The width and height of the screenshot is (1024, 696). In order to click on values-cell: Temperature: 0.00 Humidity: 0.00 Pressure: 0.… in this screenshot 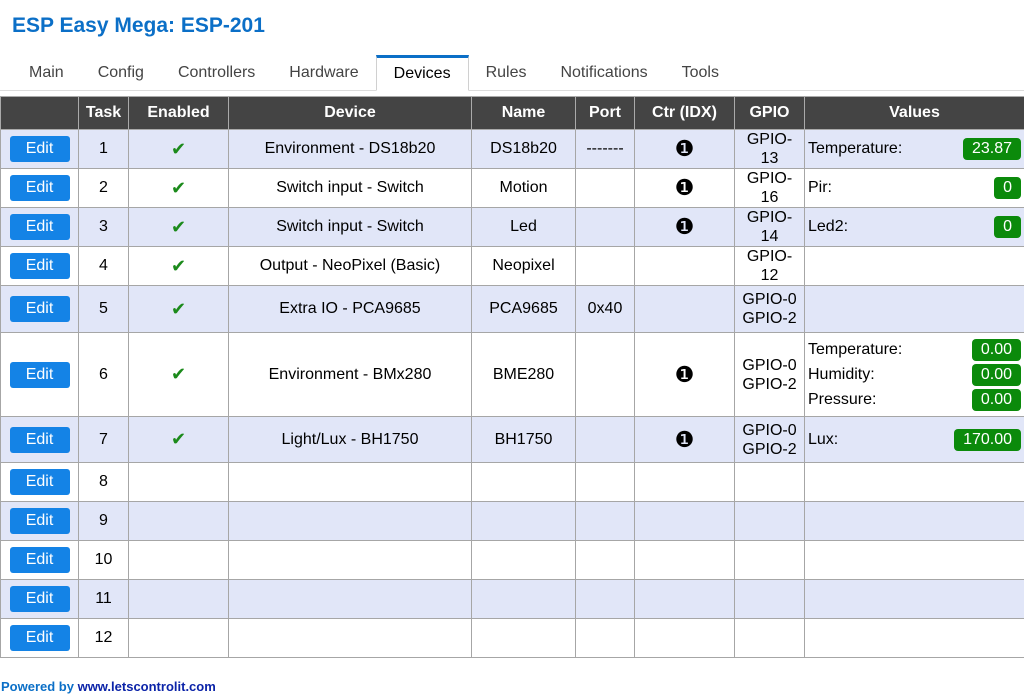, I will do `click(914, 374)`.